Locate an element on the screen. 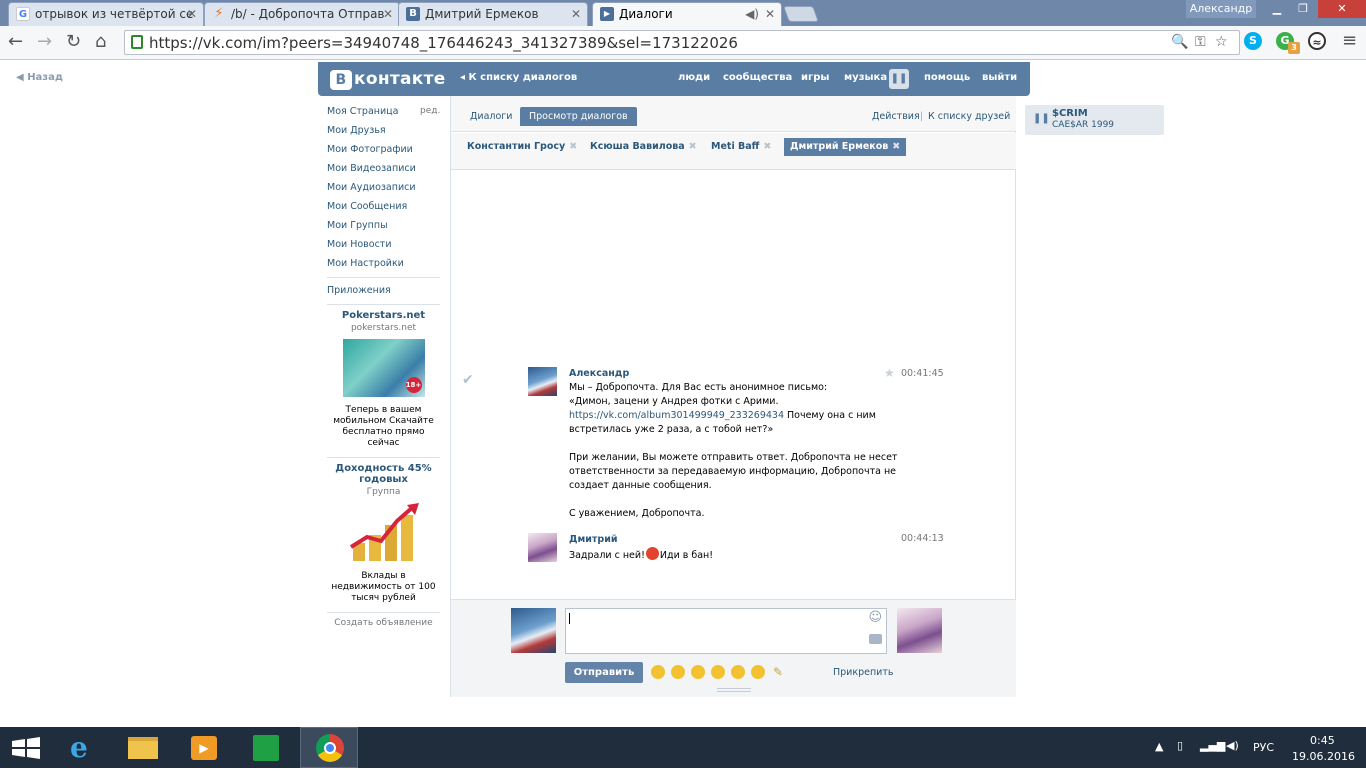 This screenshot has width=1366, height=771. close-window-icon: ✕ is located at coordinates (1342, 9).